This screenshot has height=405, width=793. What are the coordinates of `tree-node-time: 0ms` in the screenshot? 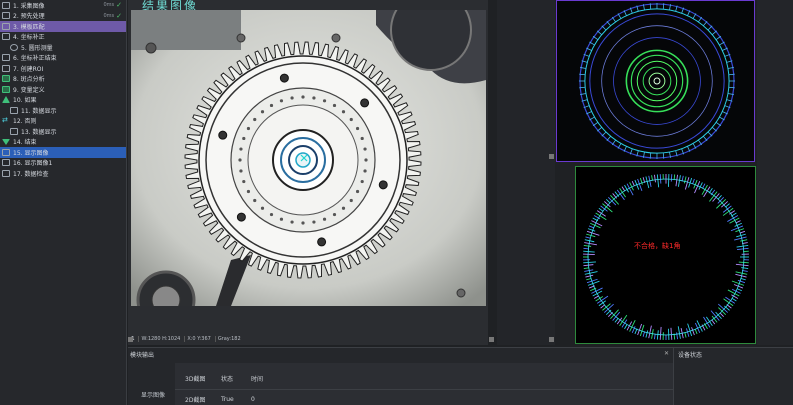 It's located at (109, 5).